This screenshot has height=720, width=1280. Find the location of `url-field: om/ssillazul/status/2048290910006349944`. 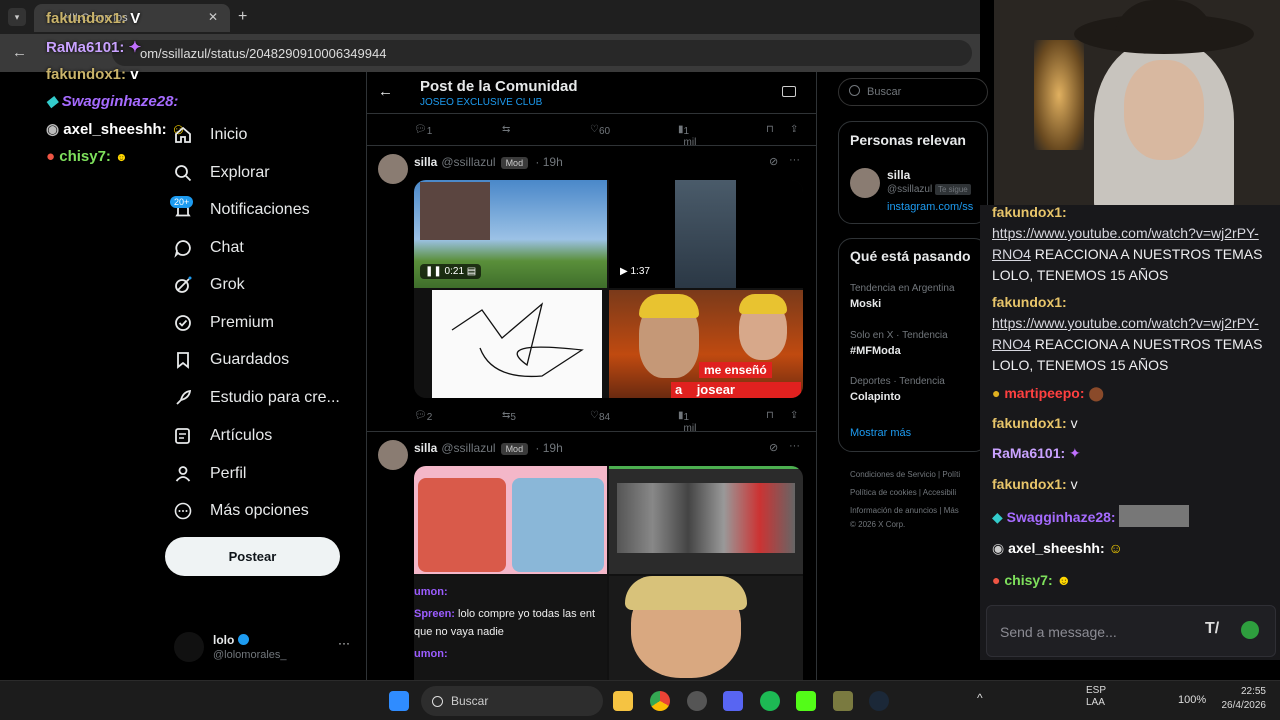

url-field: om/ssillazul/status/2048290910006349944 is located at coordinates (542, 53).